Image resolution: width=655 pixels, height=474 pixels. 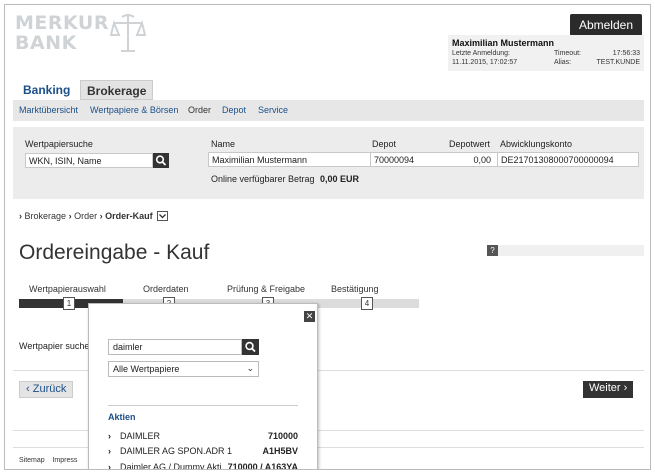 What do you see at coordinates (49, 389) in the screenshot?
I see `back-button-label: Zurück` at bounding box center [49, 389].